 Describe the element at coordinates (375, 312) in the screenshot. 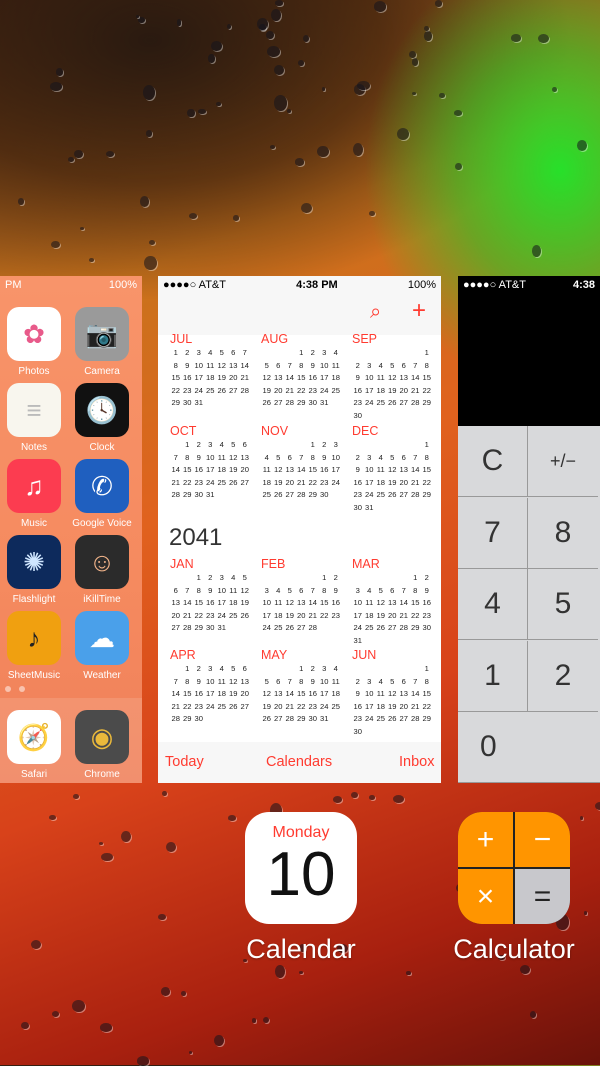

I see `search-icon: ⌕` at that location.